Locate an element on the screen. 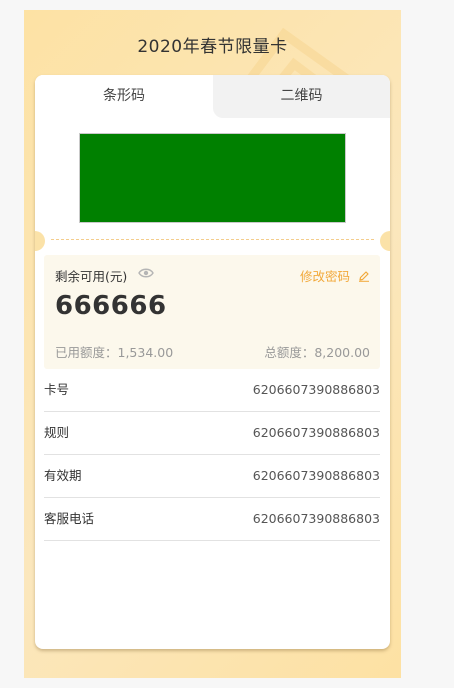 The height and width of the screenshot is (688, 454). info-label: 客服电话 is located at coordinates (69, 518).